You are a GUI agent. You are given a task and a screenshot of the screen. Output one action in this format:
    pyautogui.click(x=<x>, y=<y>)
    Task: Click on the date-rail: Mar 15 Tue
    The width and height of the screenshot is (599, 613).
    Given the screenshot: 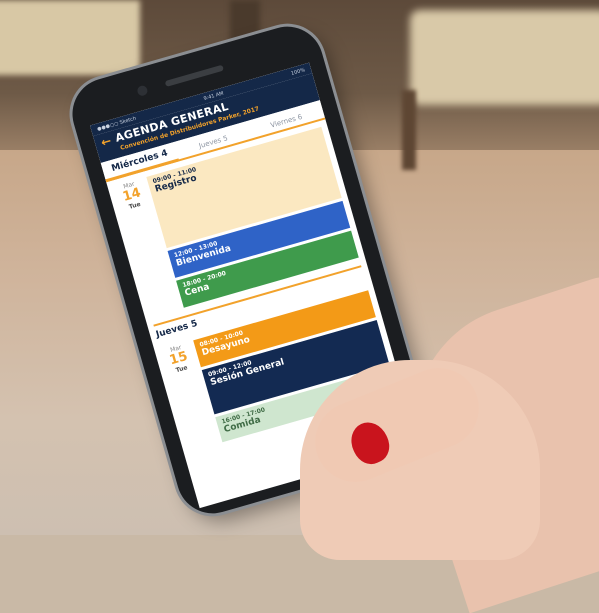 What is the action you would take?
    pyautogui.click(x=179, y=358)
    